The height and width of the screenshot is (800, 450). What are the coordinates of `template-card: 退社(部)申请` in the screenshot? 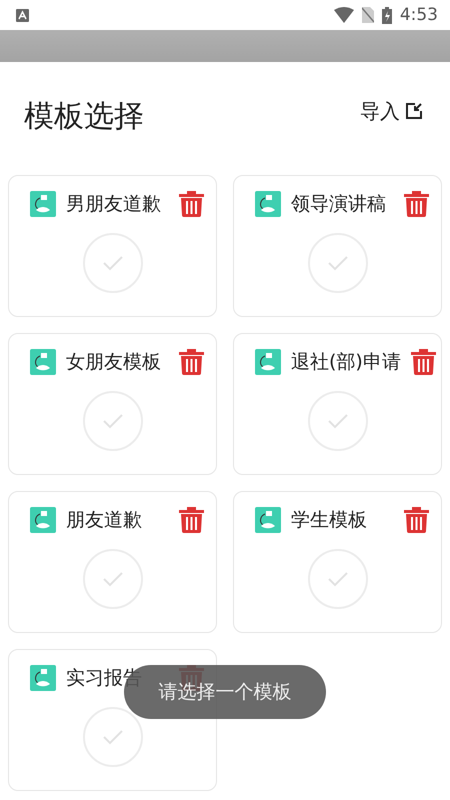 It's located at (337, 404).